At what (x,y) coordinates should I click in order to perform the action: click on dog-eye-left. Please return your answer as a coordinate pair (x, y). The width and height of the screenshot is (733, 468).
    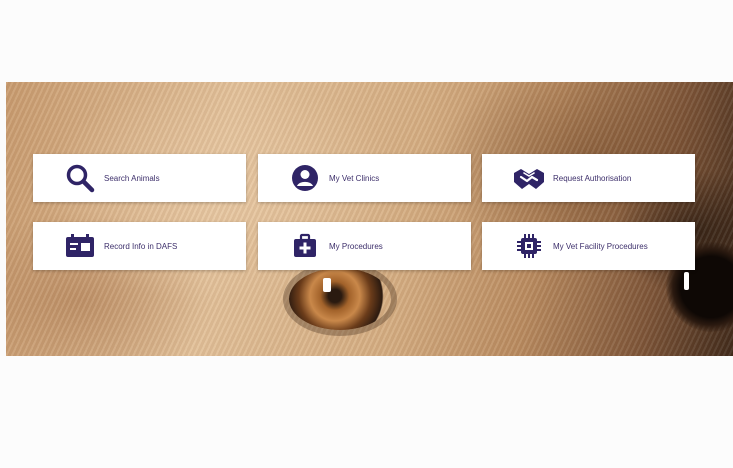
    Looking at the image, I should click on (340, 299).